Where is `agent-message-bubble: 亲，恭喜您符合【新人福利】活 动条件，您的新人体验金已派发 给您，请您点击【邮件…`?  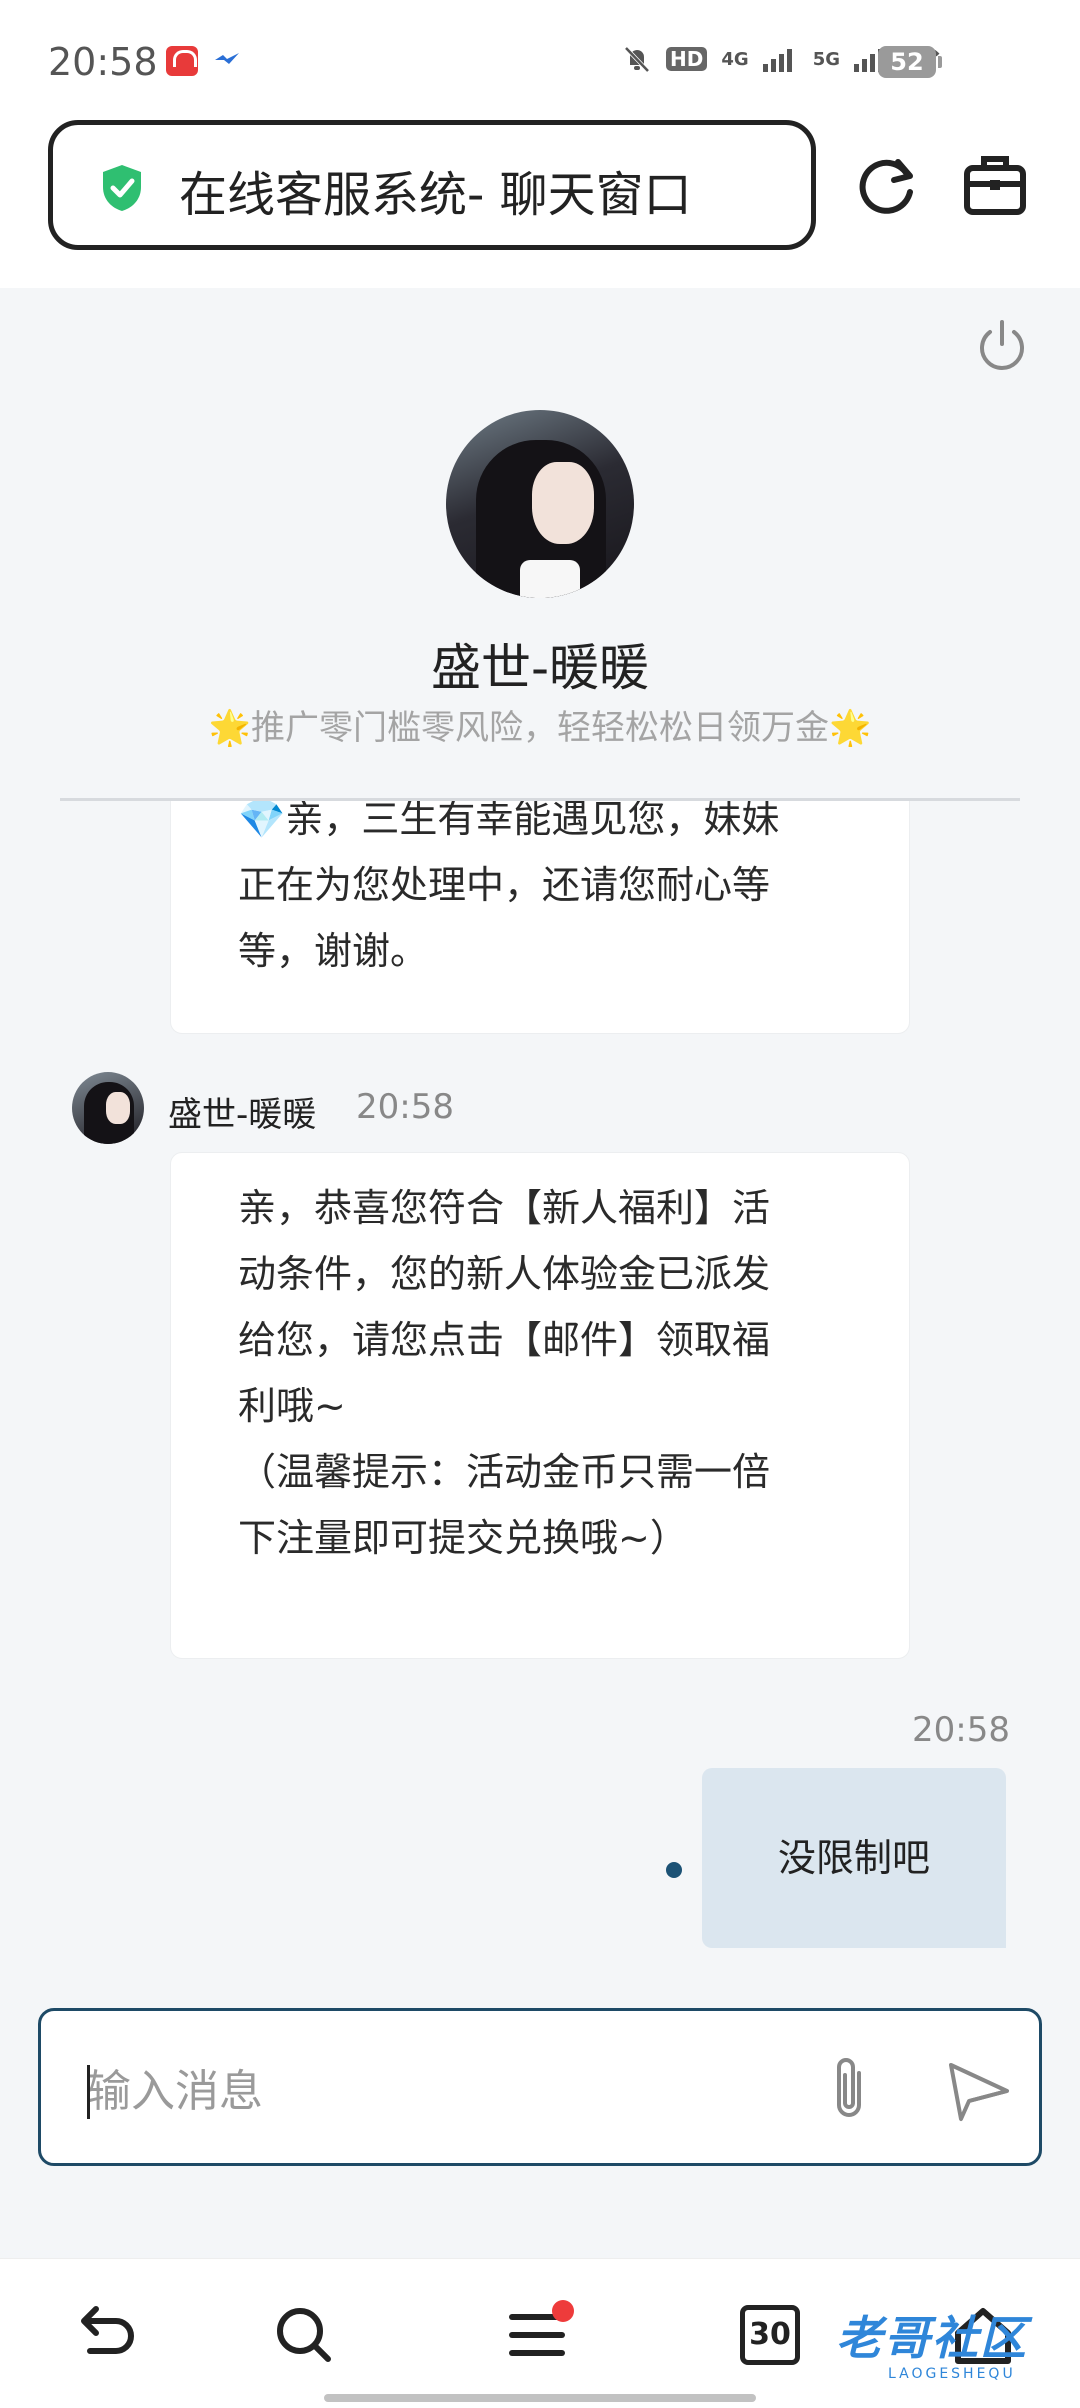 agent-message-bubble: 亲，恭喜您符合【新人福利】活 动条件，您的新人体验金已派发 给您，请您点击【邮件… is located at coordinates (540, 1405).